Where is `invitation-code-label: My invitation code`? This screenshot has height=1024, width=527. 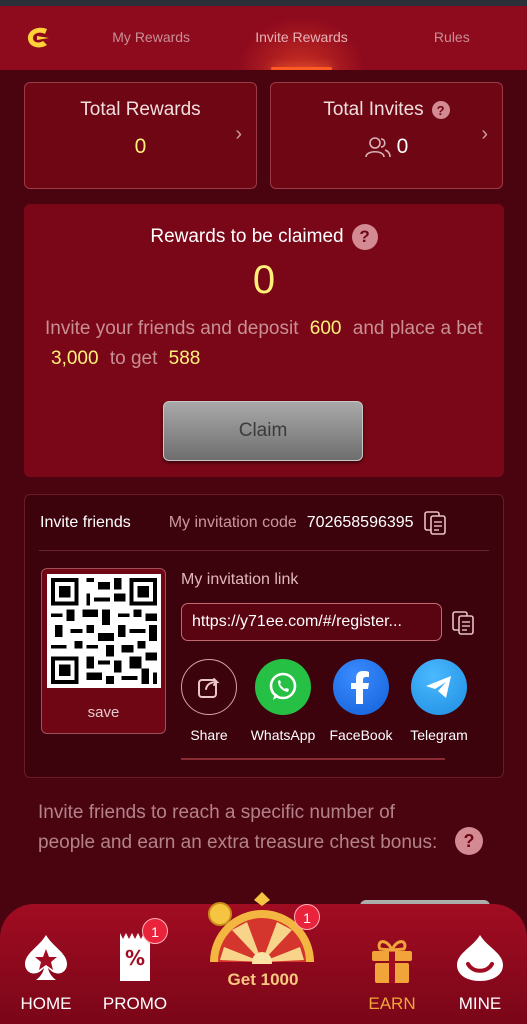 invitation-code-label: My invitation code is located at coordinates (232, 522).